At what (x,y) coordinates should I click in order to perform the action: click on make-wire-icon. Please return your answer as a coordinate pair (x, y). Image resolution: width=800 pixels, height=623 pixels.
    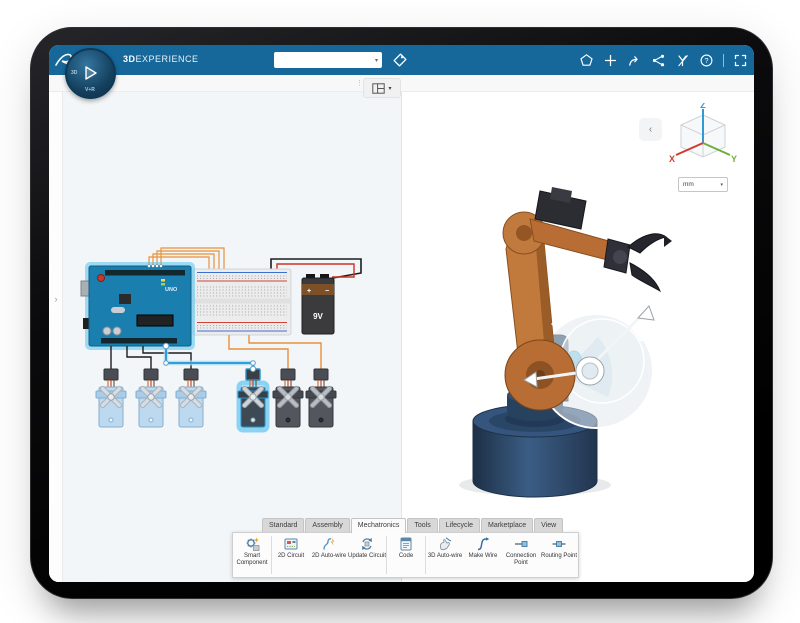
    Looking at the image, I should click on (483, 544).